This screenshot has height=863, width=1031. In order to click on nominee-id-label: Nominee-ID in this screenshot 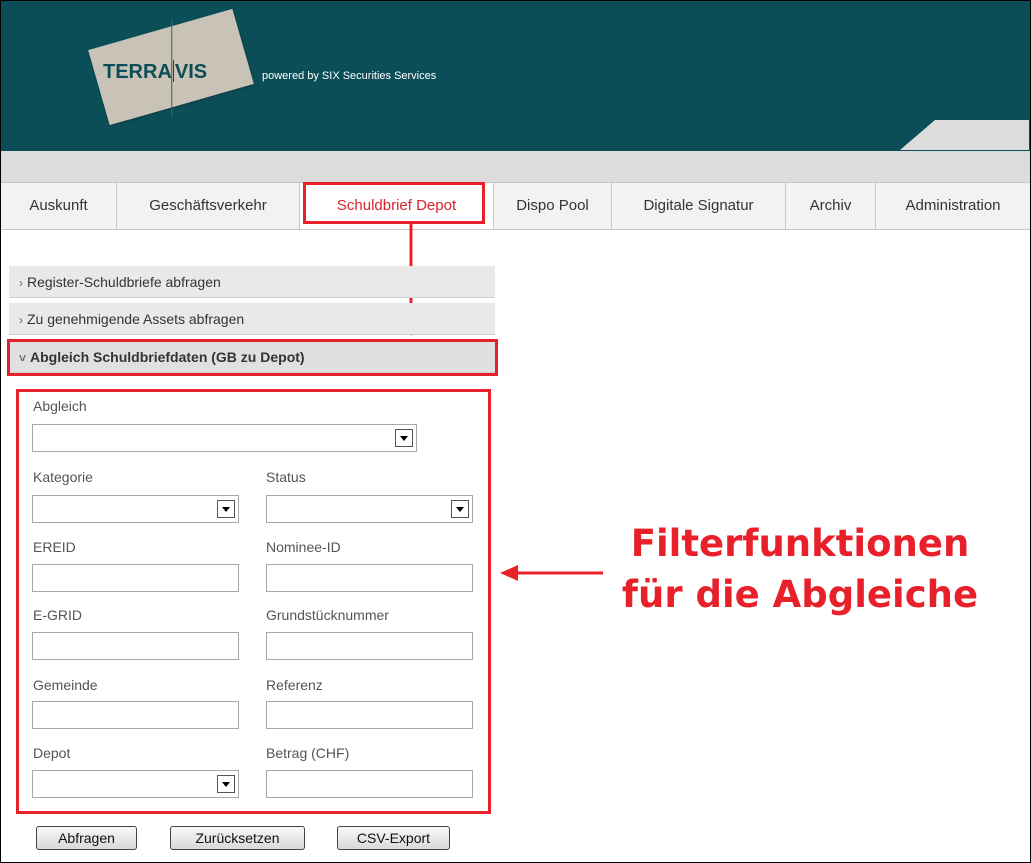, I will do `click(303, 547)`.